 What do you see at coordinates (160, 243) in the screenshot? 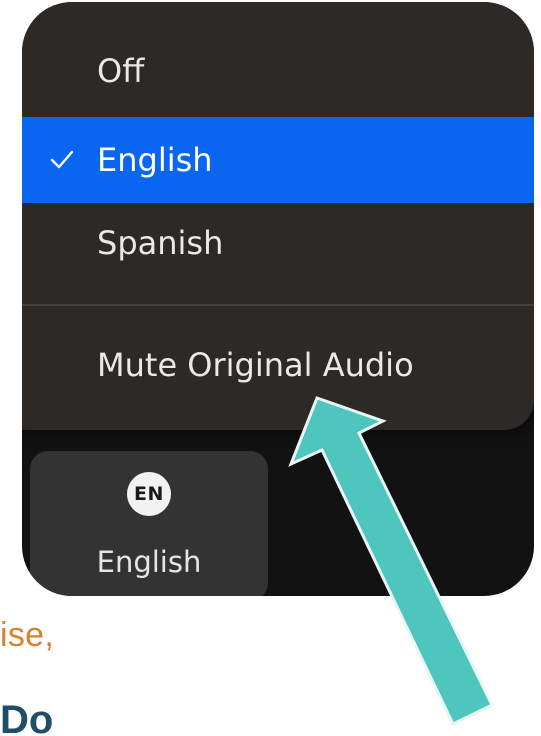
I see `menu-item-label: Spanish` at bounding box center [160, 243].